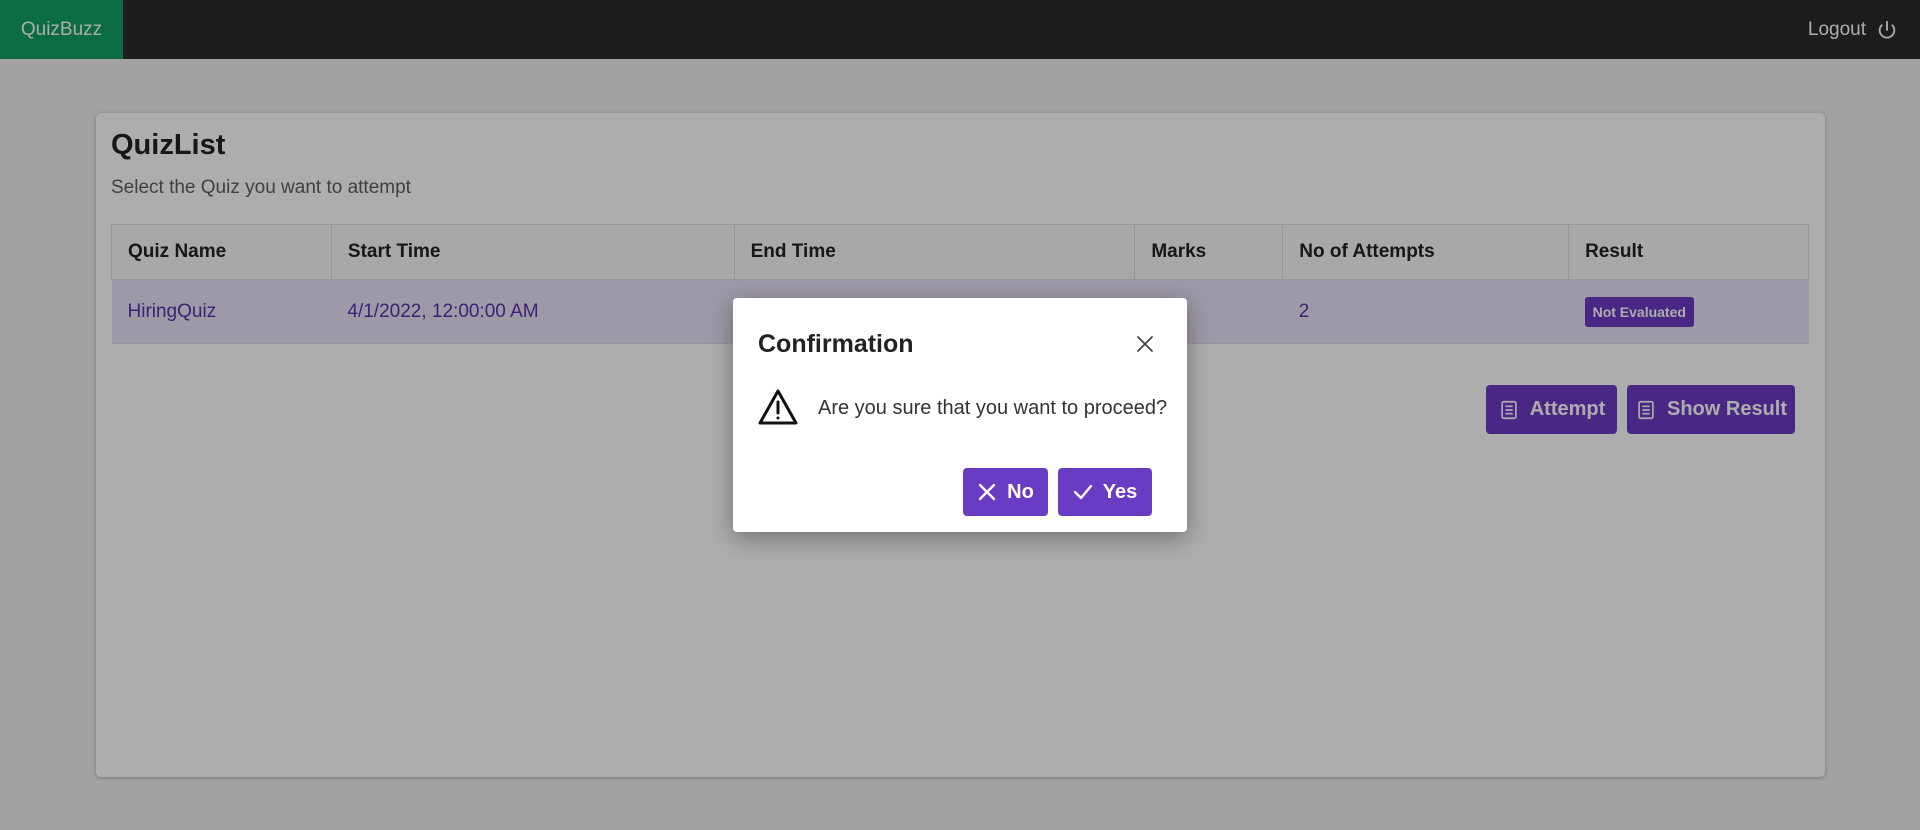  What do you see at coordinates (836, 344) in the screenshot?
I see `dialog-title: Confirmation` at bounding box center [836, 344].